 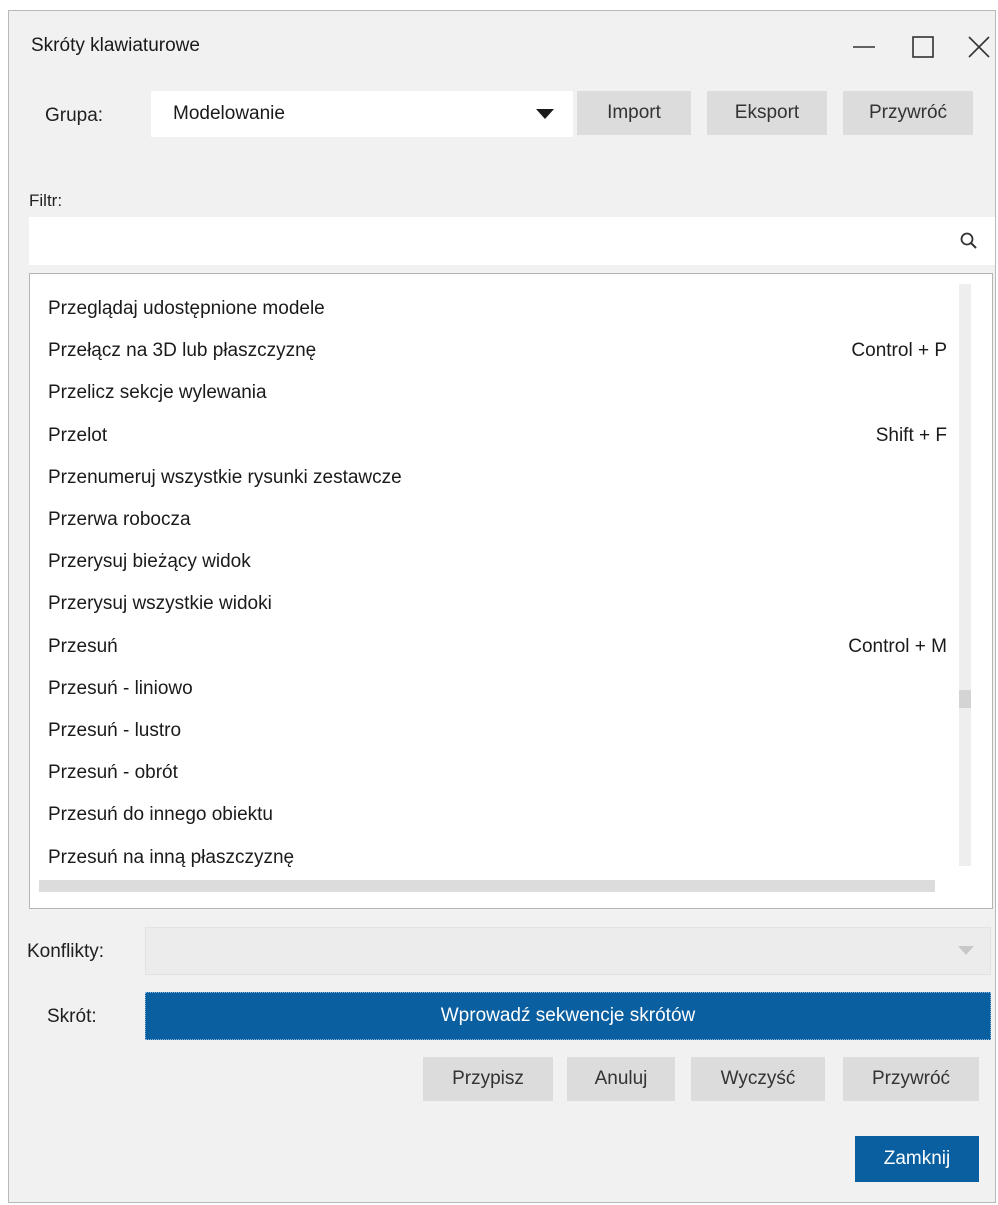 What do you see at coordinates (83, 646) in the screenshot?
I see `command-name: Przesuń` at bounding box center [83, 646].